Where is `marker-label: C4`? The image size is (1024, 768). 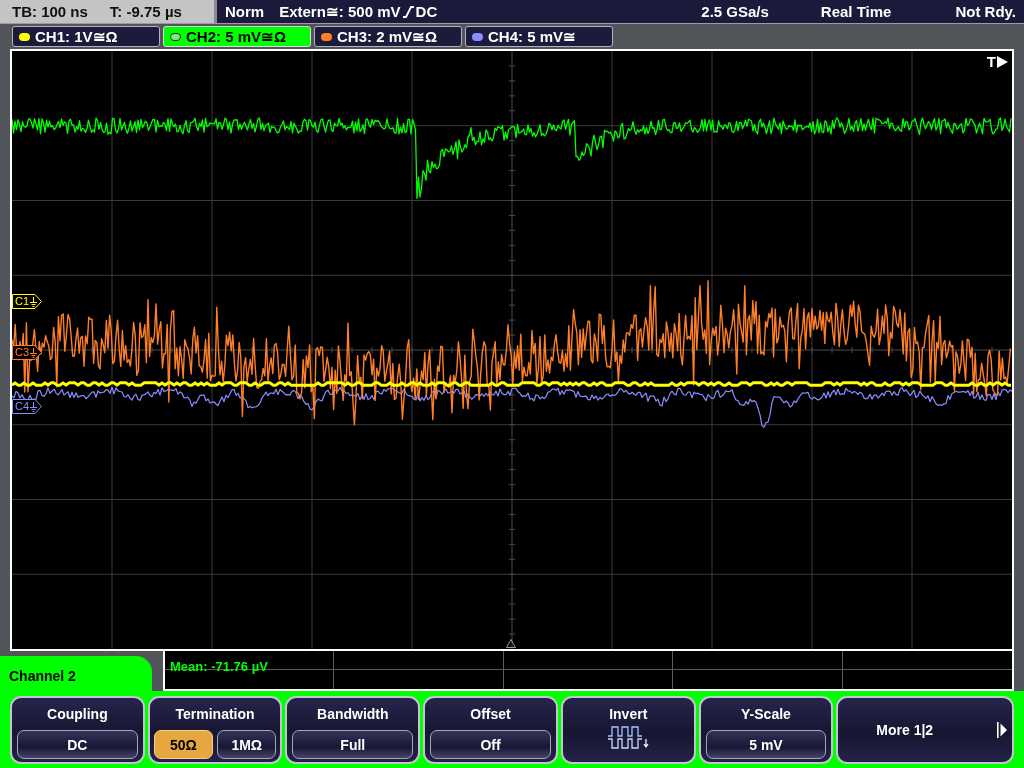 marker-label: C4 is located at coordinates (22, 406).